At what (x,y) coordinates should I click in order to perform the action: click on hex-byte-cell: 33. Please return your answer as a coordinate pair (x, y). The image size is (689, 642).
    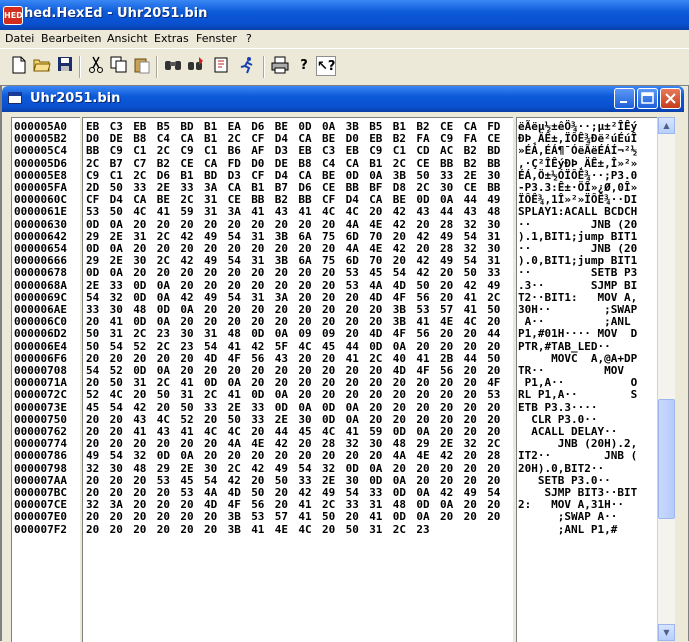
    Looking at the image, I should click on (261, 407).